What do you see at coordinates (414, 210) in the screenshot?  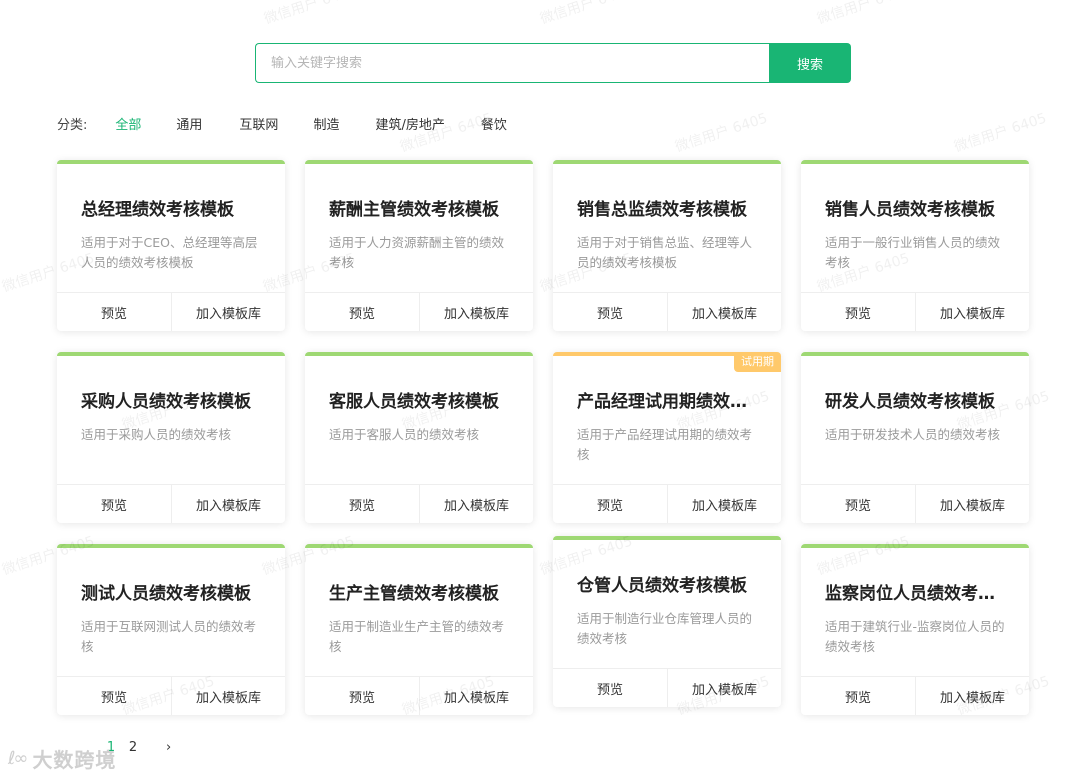 I see `card-title: 薪酬主管绩效考核模板` at bounding box center [414, 210].